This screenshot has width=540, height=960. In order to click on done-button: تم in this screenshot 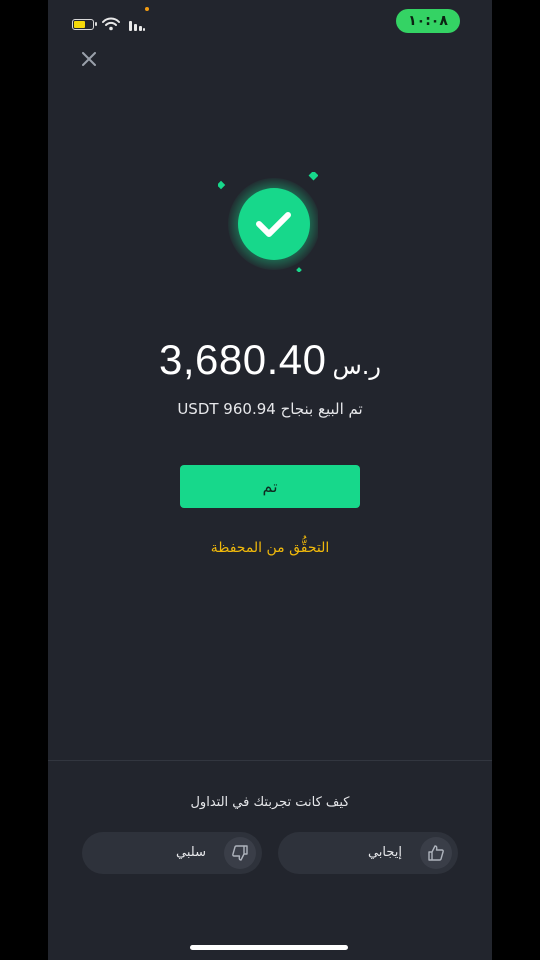, I will do `click(270, 486)`.